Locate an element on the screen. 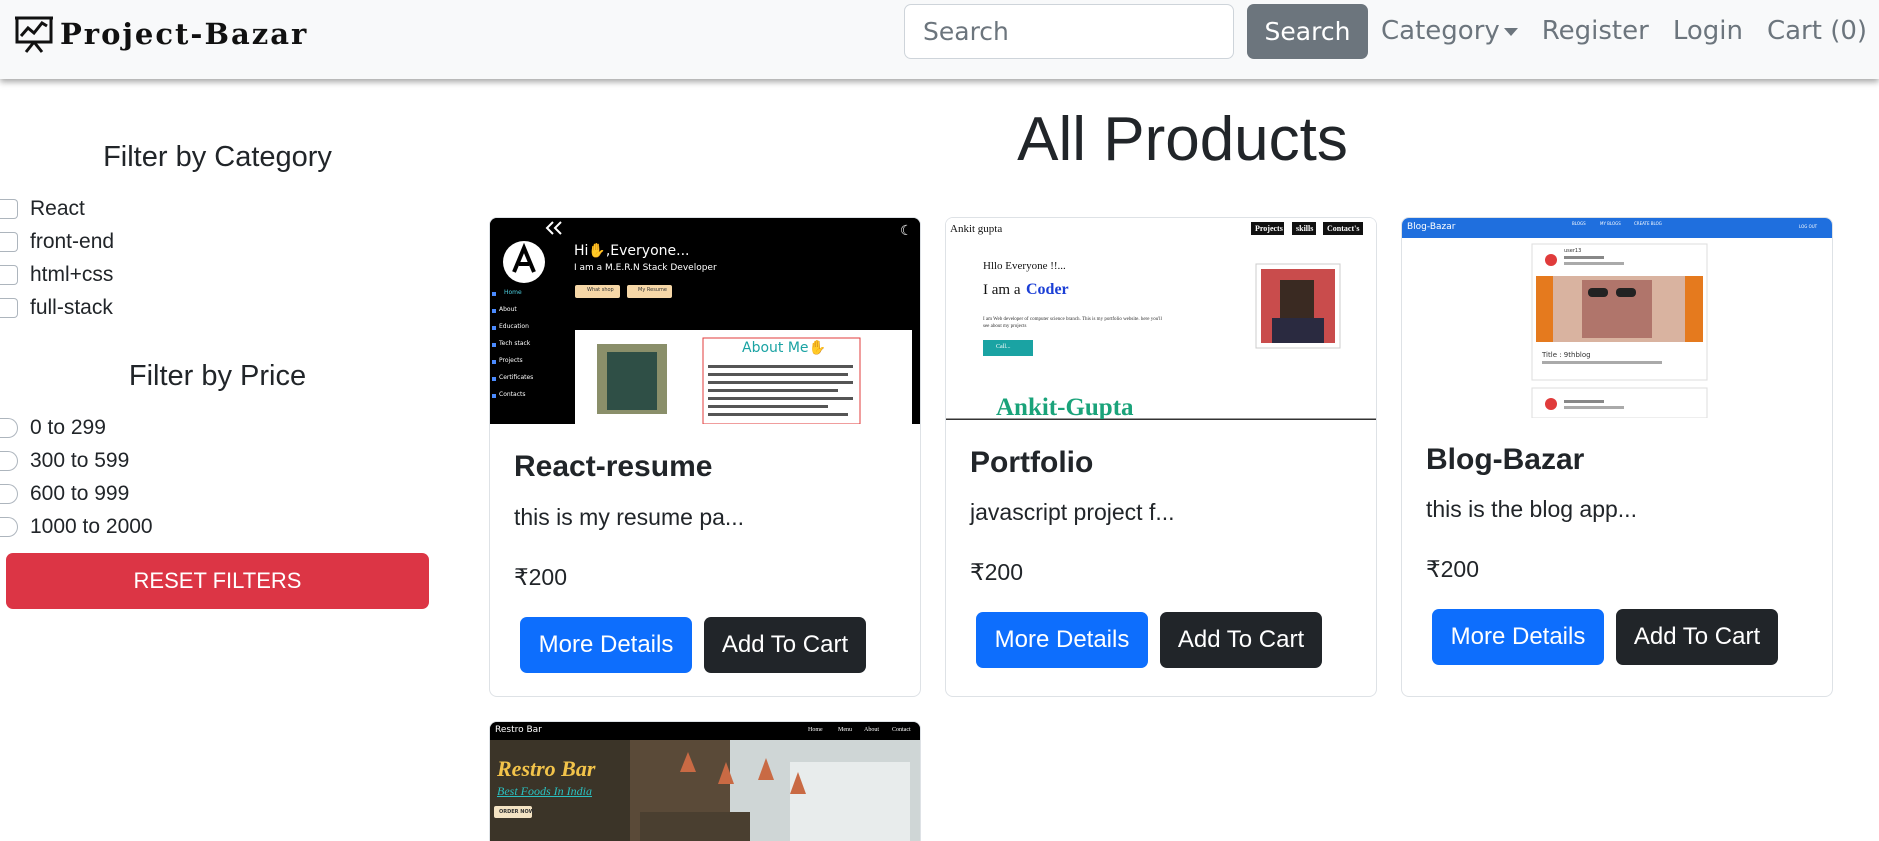 The width and height of the screenshot is (1879, 841). filter-label: 1000 to 2000 is located at coordinates (91, 526).